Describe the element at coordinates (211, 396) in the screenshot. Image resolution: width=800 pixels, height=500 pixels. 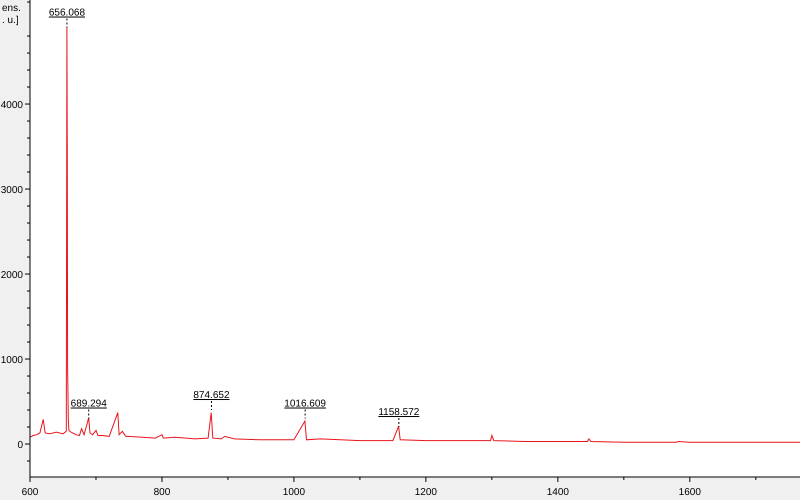
I see `peak-label: 874.652` at that location.